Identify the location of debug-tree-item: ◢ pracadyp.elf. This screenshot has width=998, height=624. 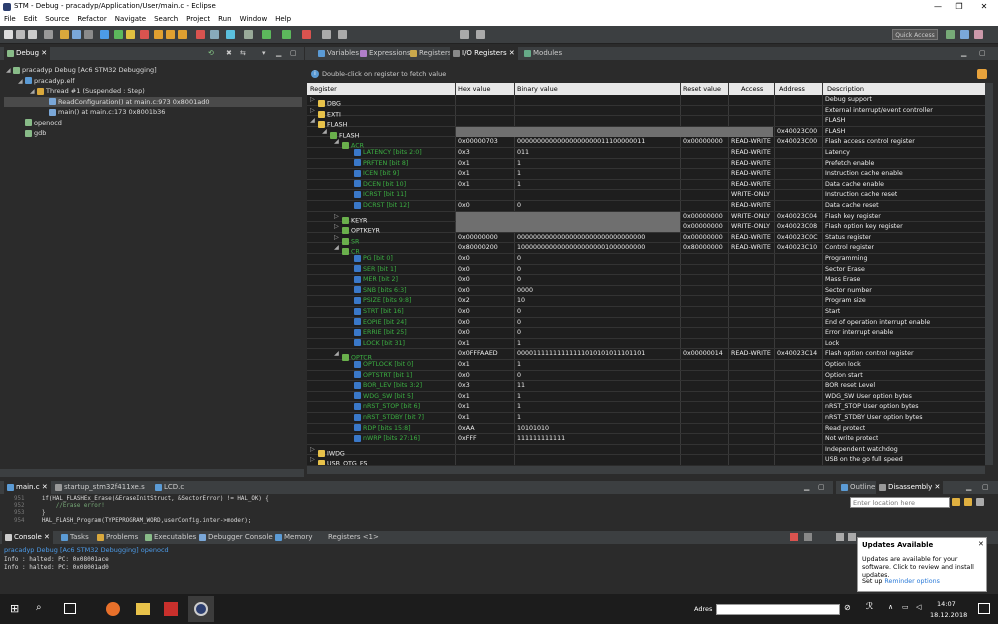
(46, 81).